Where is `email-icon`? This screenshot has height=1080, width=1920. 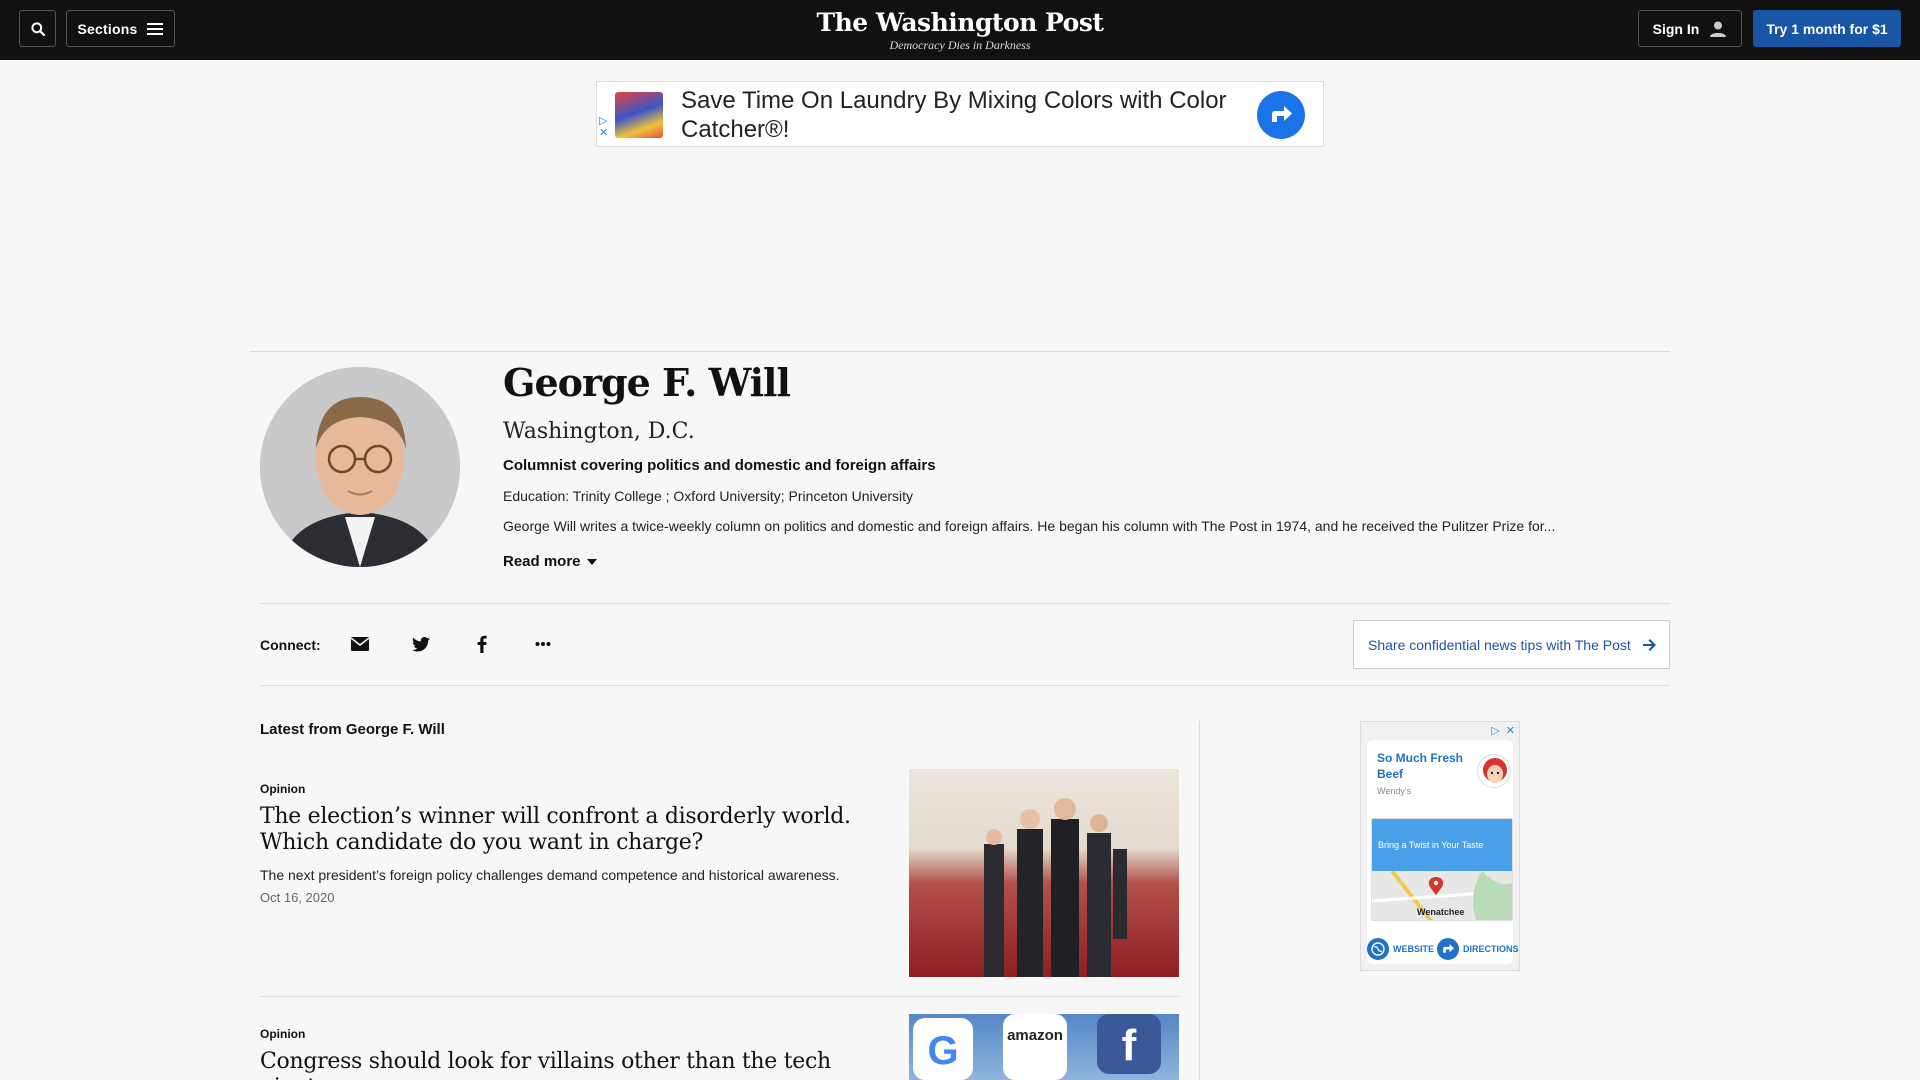
email-icon is located at coordinates (360, 644).